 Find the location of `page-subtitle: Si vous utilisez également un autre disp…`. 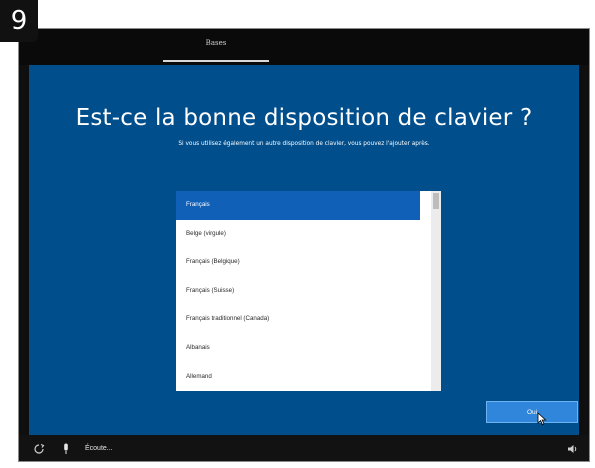

page-subtitle: Si vous utilisez également un autre disp… is located at coordinates (304, 144).